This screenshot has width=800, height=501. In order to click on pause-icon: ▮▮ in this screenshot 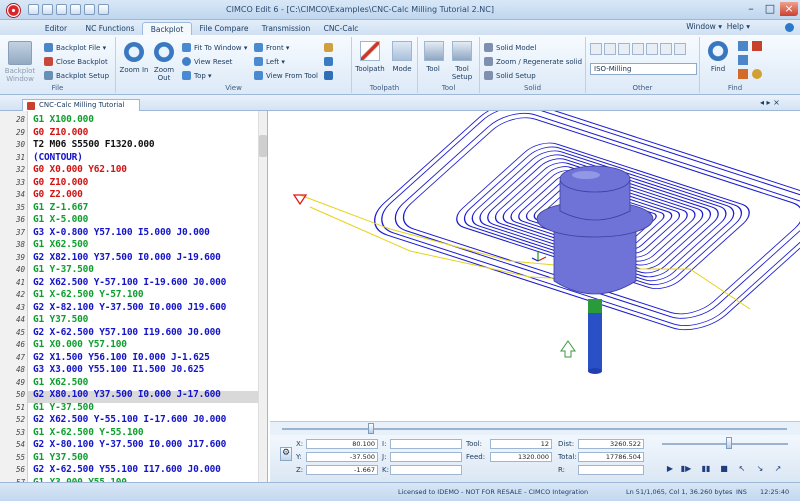, I will do `click(706, 468)`.